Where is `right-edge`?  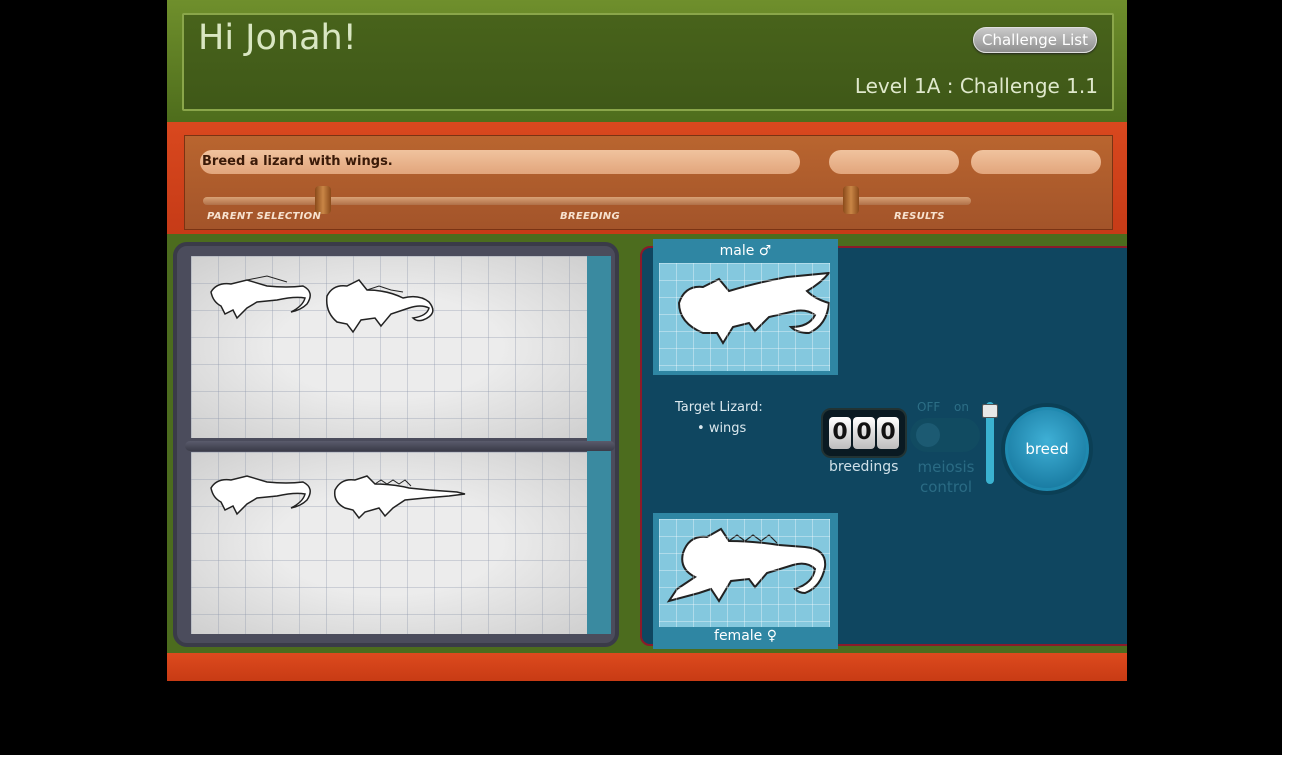
right-edge is located at coordinates (1288, 383).